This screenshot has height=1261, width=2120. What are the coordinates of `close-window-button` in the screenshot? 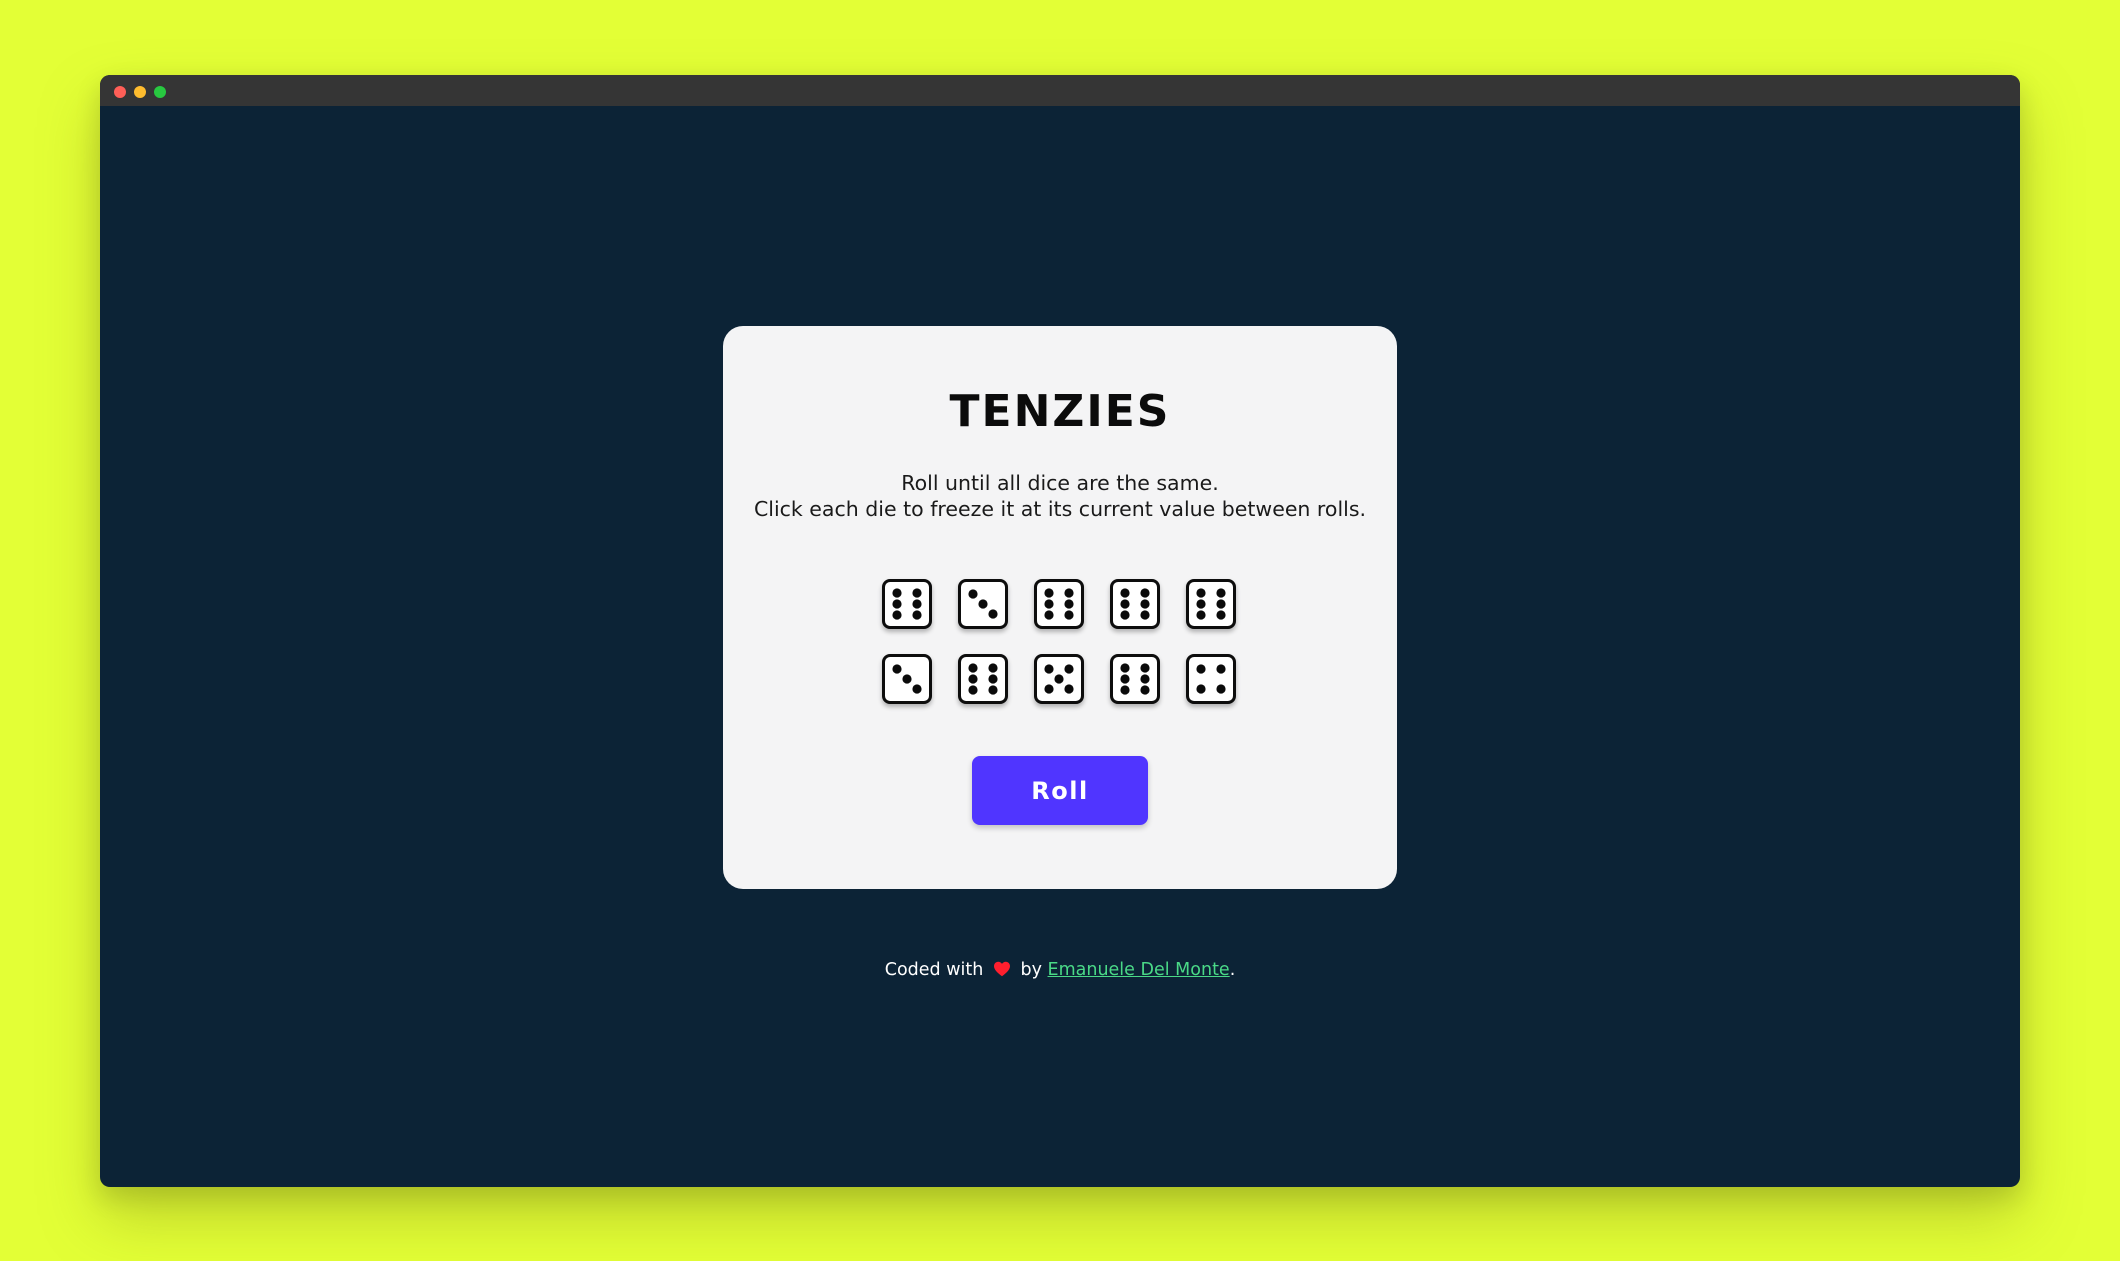 It's located at (120, 92).